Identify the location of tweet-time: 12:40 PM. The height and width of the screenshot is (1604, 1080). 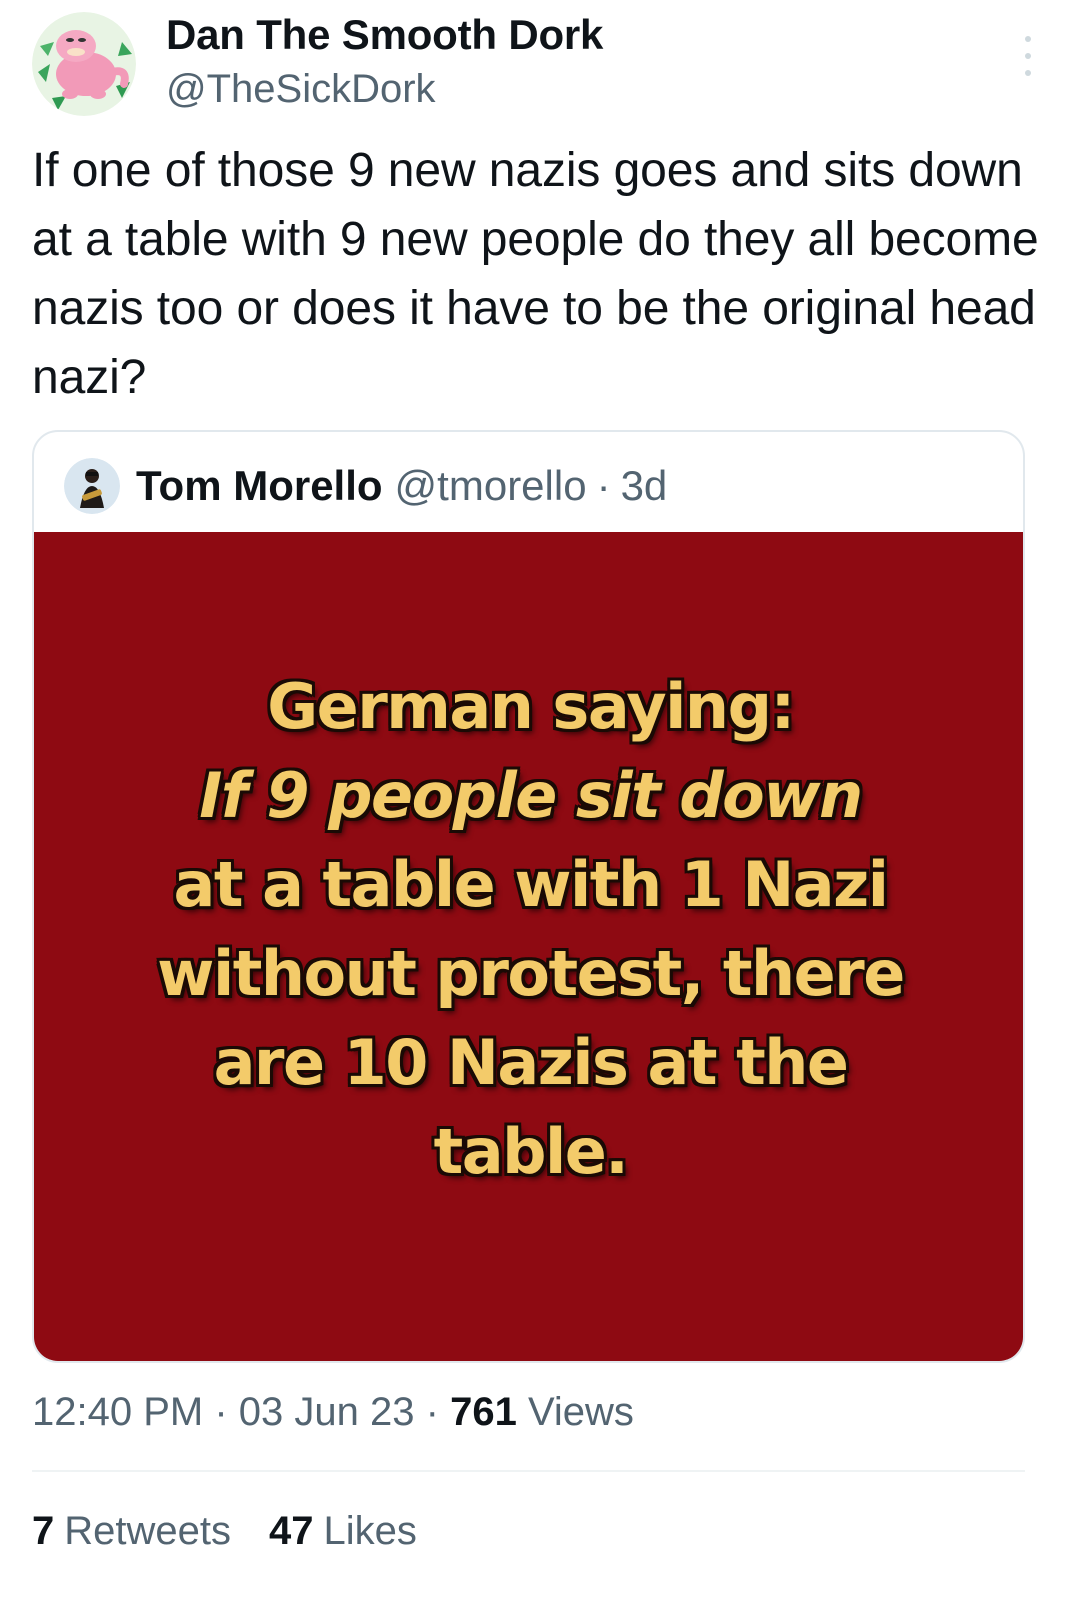
(117, 1412).